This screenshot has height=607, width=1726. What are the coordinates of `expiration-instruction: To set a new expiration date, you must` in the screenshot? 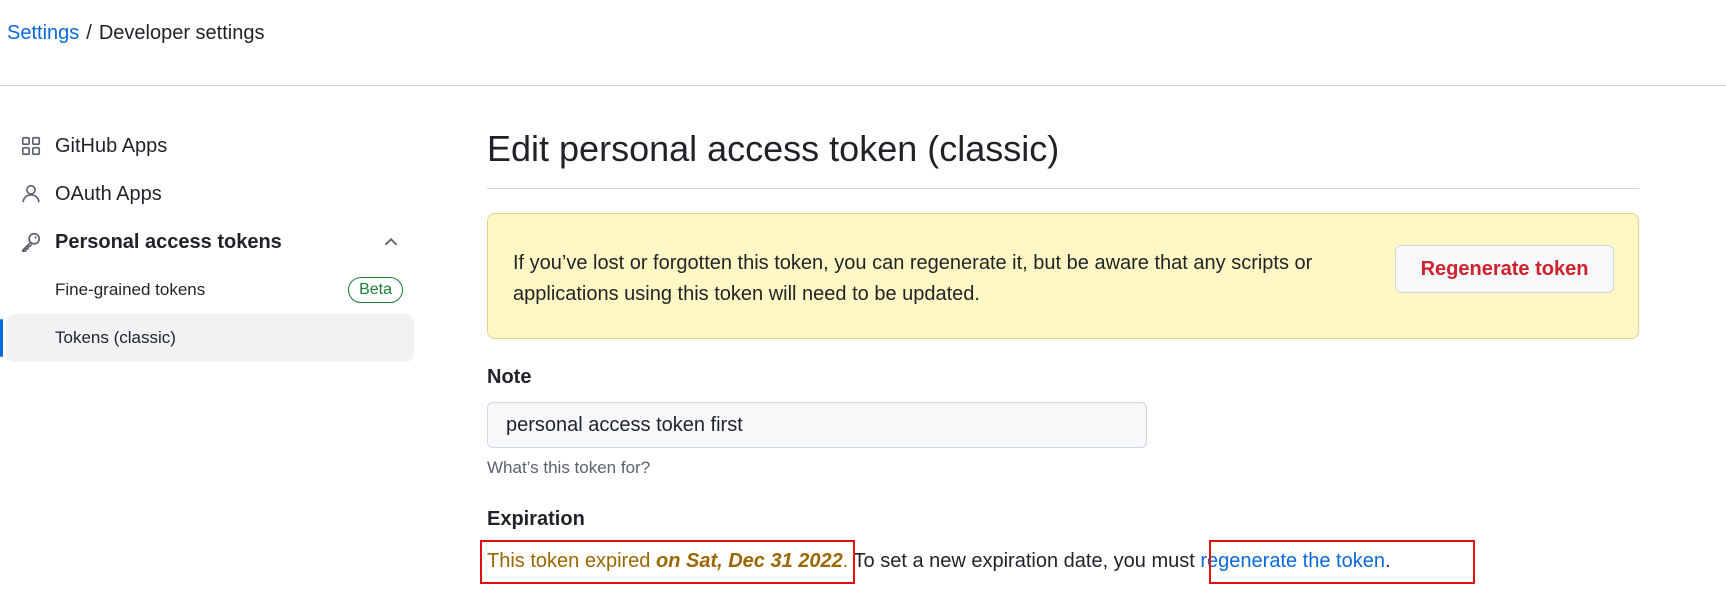 It's located at (1024, 561).